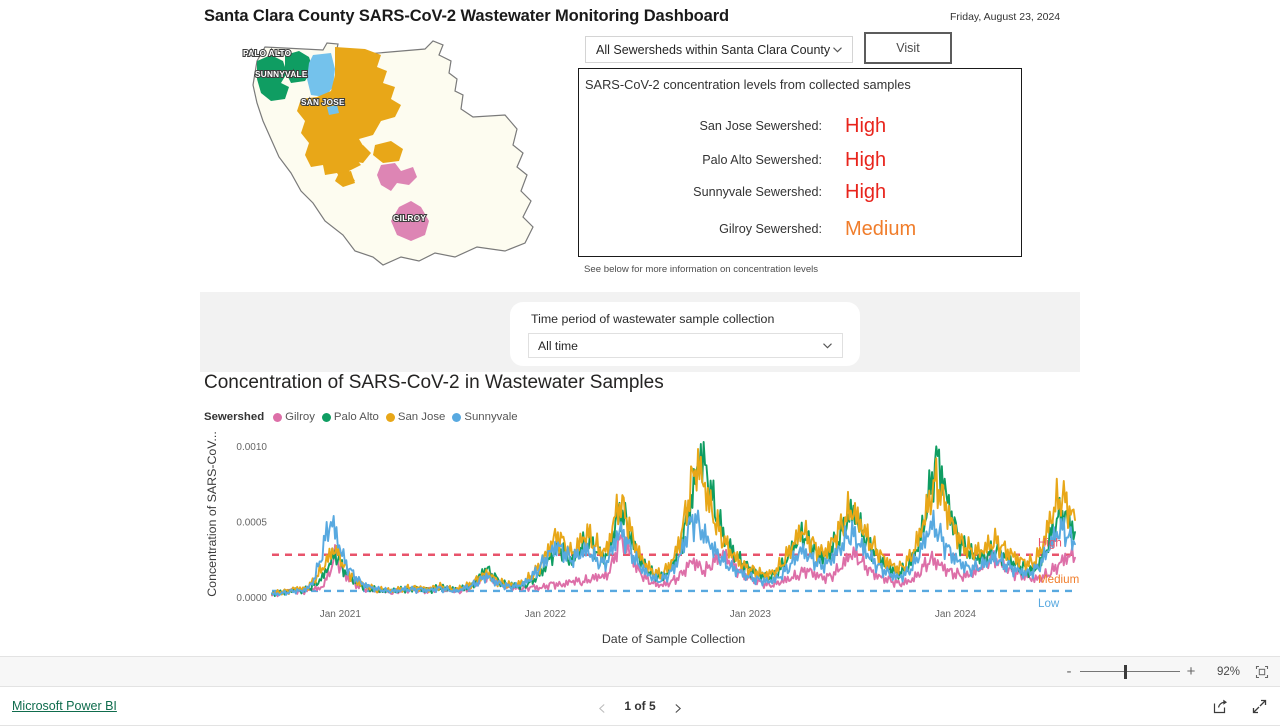  I want to click on page-indicator: 1 of 5, so click(640, 706).